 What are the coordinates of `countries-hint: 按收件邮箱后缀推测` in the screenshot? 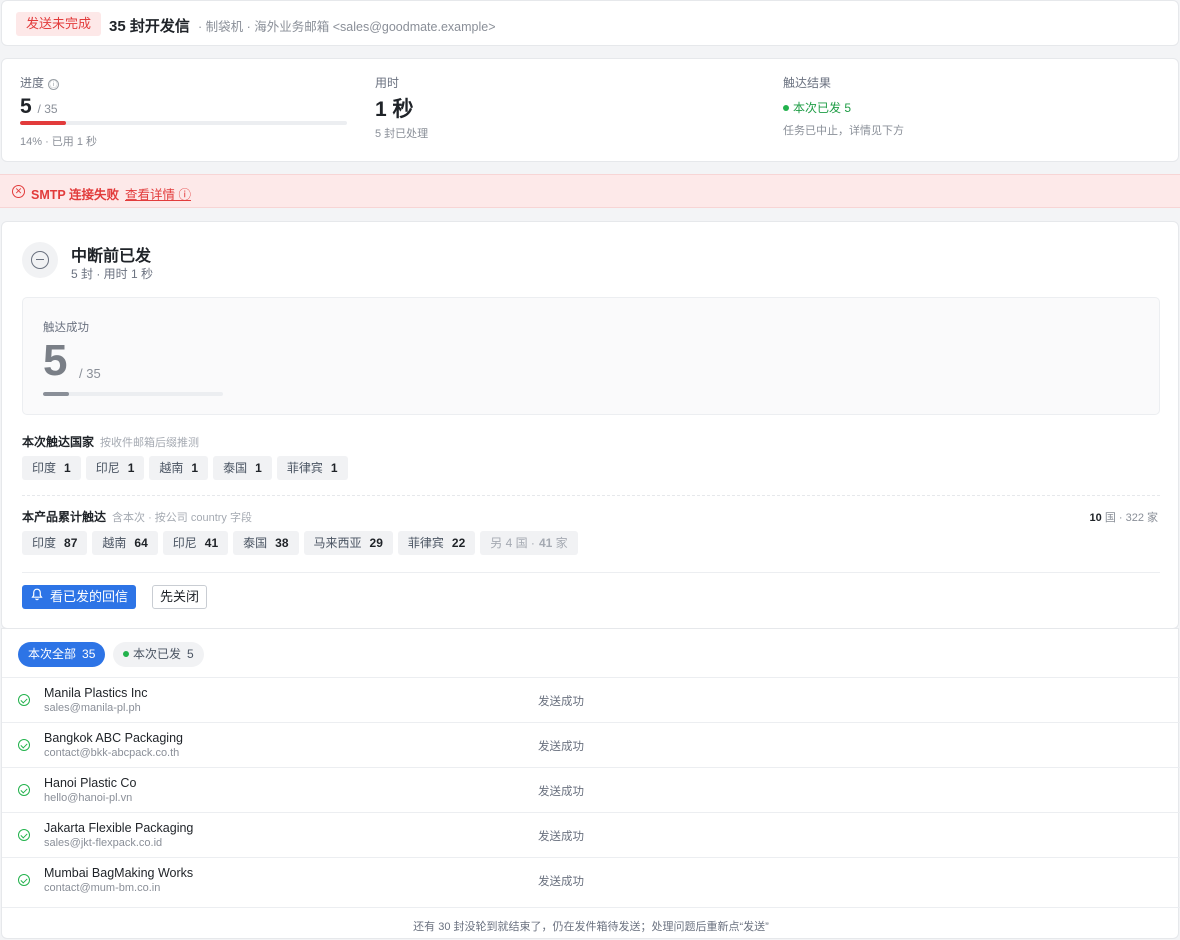 It's located at (150, 443).